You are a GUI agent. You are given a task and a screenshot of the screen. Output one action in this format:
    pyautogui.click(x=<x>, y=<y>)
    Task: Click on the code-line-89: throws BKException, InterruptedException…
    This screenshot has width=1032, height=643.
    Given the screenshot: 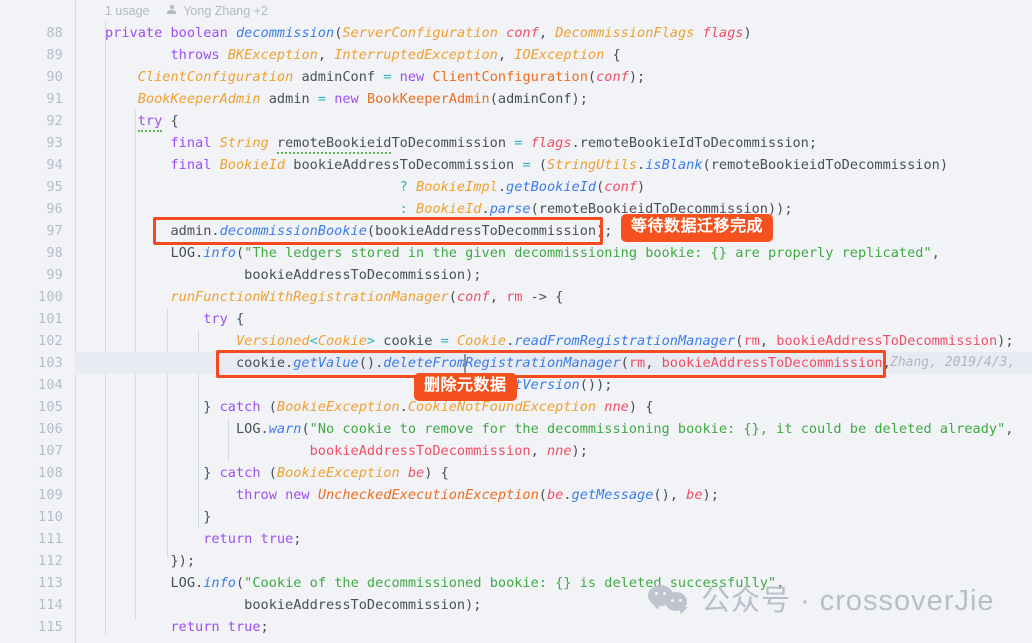 What is the action you would take?
    pyautogui.click(x=347, y=55)
    